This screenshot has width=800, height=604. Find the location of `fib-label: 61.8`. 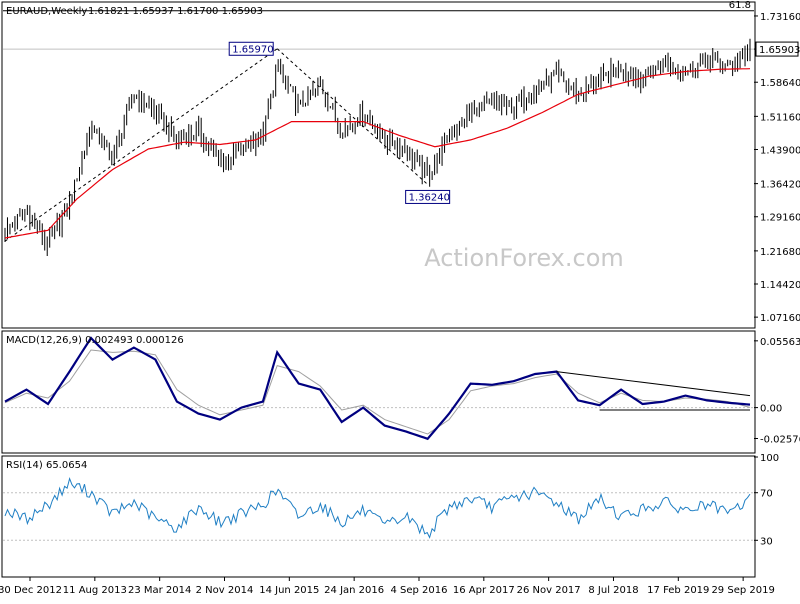

fib-label: 61.8 is located at coordinates (740, 5).